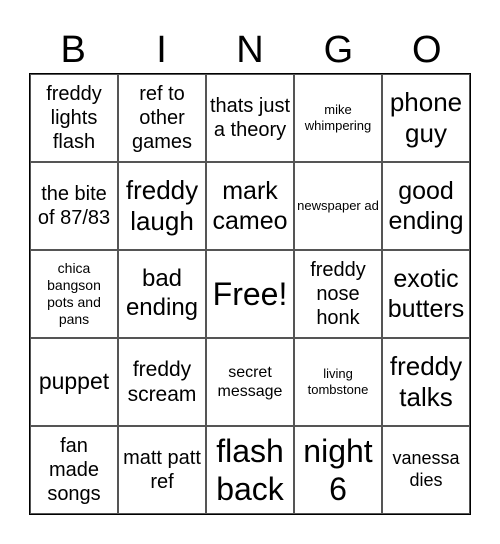 The width and height of the screenshot is (500, 544). I want to click on free-space-cell: Free!, so click(250, 294).